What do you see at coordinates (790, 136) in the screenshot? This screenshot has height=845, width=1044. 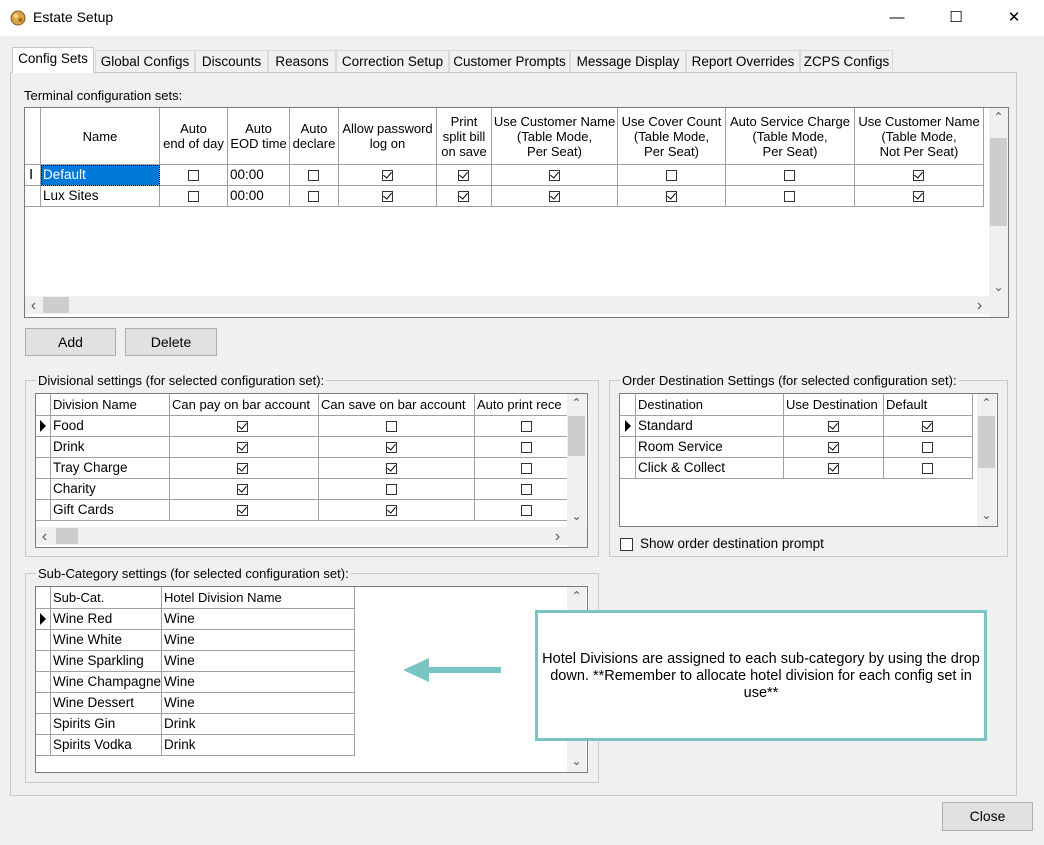 I see `column-header: Auto Service Charge (Table Mode, Per Seat)` at bounding box center [790, 136].